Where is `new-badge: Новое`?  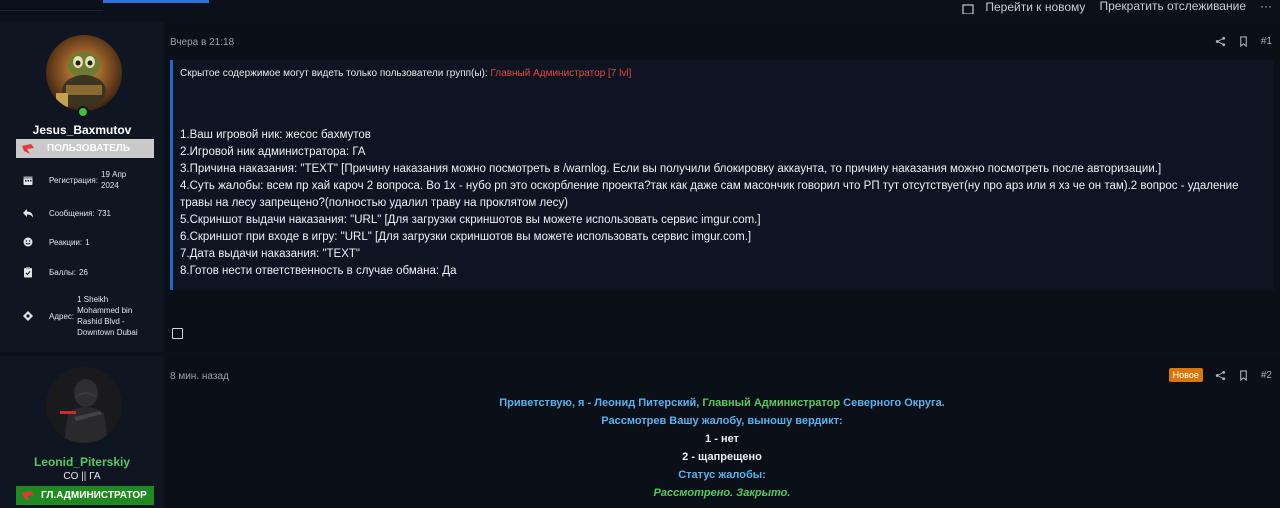
new-badge: Новое is located at coordinates (1185, 375).